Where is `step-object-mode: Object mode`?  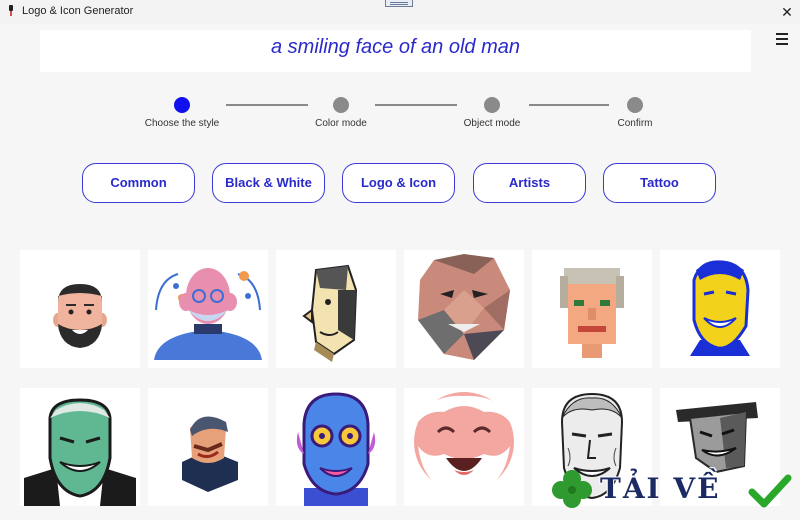 step-object-mode: Object mode is located at coordinates (492, 111).